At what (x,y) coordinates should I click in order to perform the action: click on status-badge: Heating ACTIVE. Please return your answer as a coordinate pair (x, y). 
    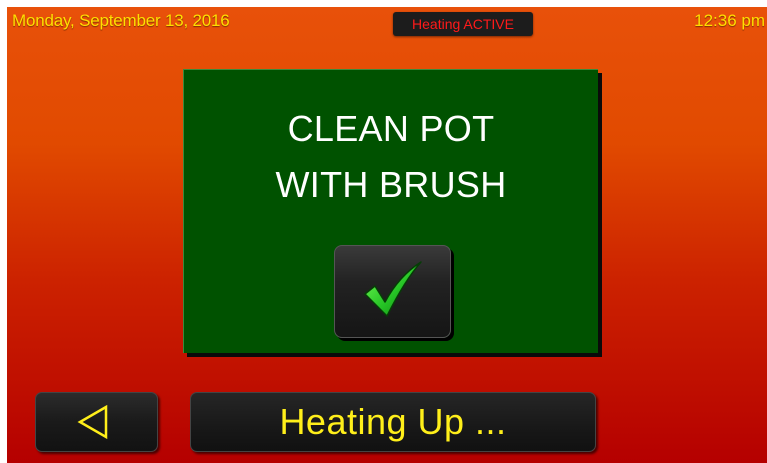
    Looking at the image, I should click on (463, 24).